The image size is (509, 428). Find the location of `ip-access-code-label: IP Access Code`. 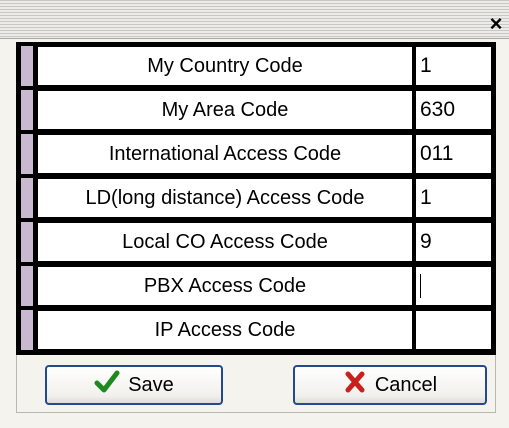

ip-access-code-label: IP Access Code is located at coordinates (225, 330).